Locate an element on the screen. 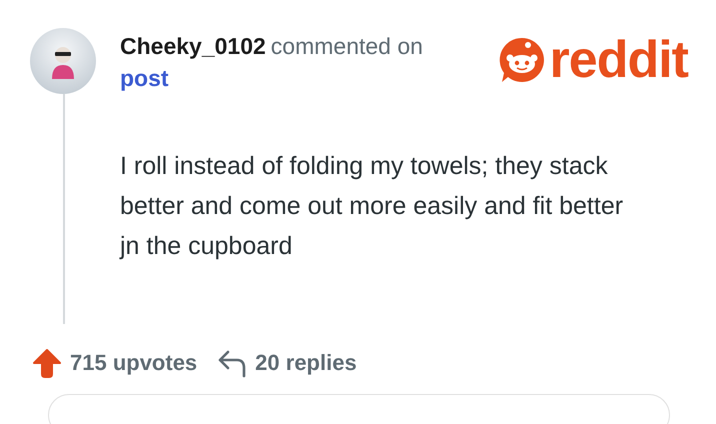 This screenshot has height=424, width=716. reply-count: 20 replies is located at coordinates (306, 363).